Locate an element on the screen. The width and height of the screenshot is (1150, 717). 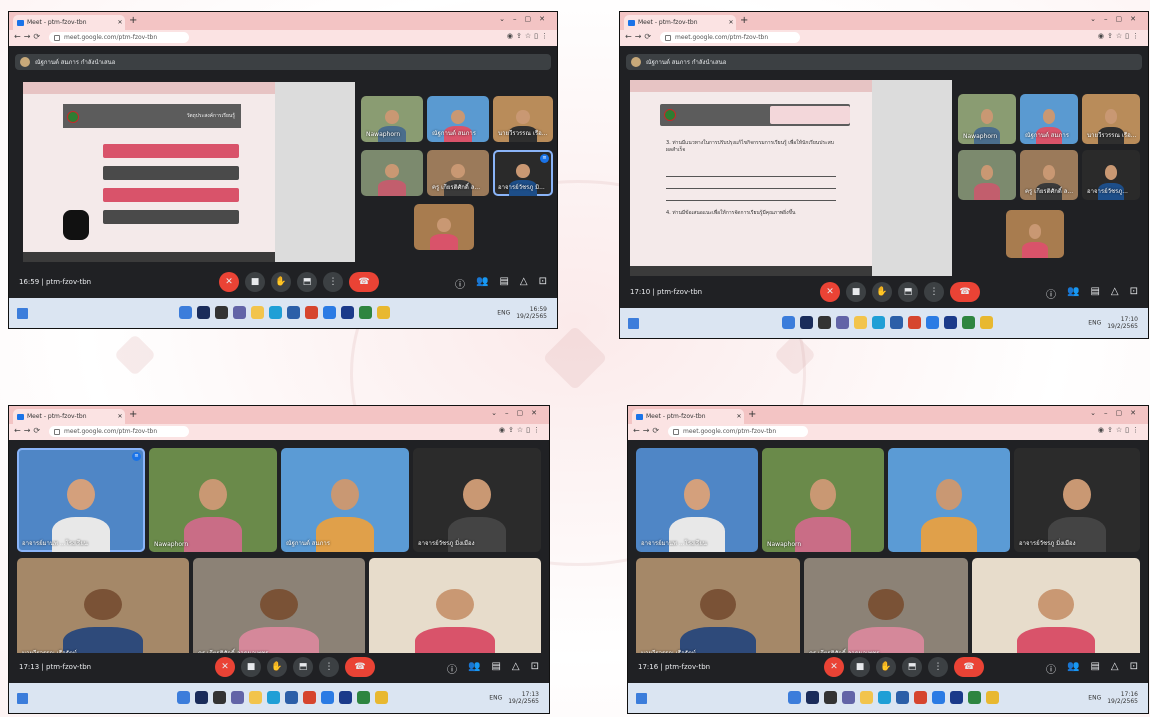
participant-tile: อาจารย์วัชรภู มิ่งเมือง is located at coordinates (477, 500).